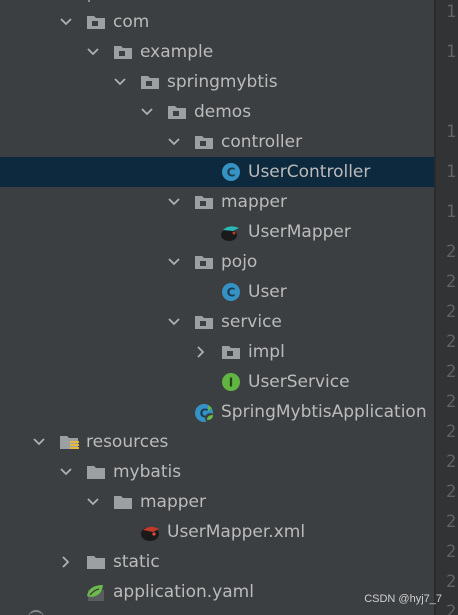 Image resolution: width=458 pixels, height=615 pixels. I want to click on resources-folder-icon, so click(69, 442).